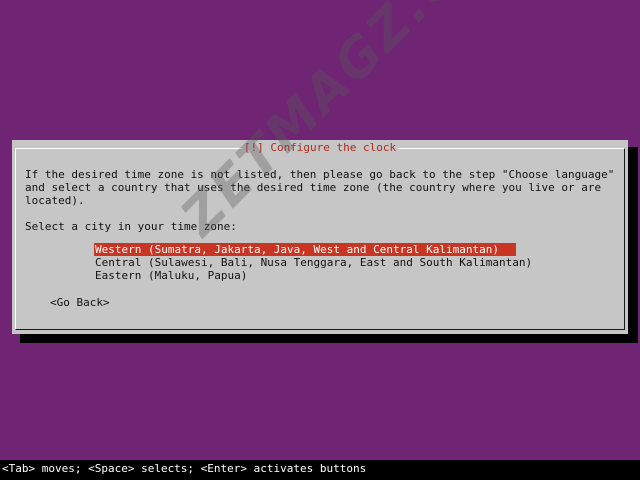 The width and height of the screenshot is (640, 480). I want to click on city-prompt: Select a city in your time zone:, so click(131, 226).